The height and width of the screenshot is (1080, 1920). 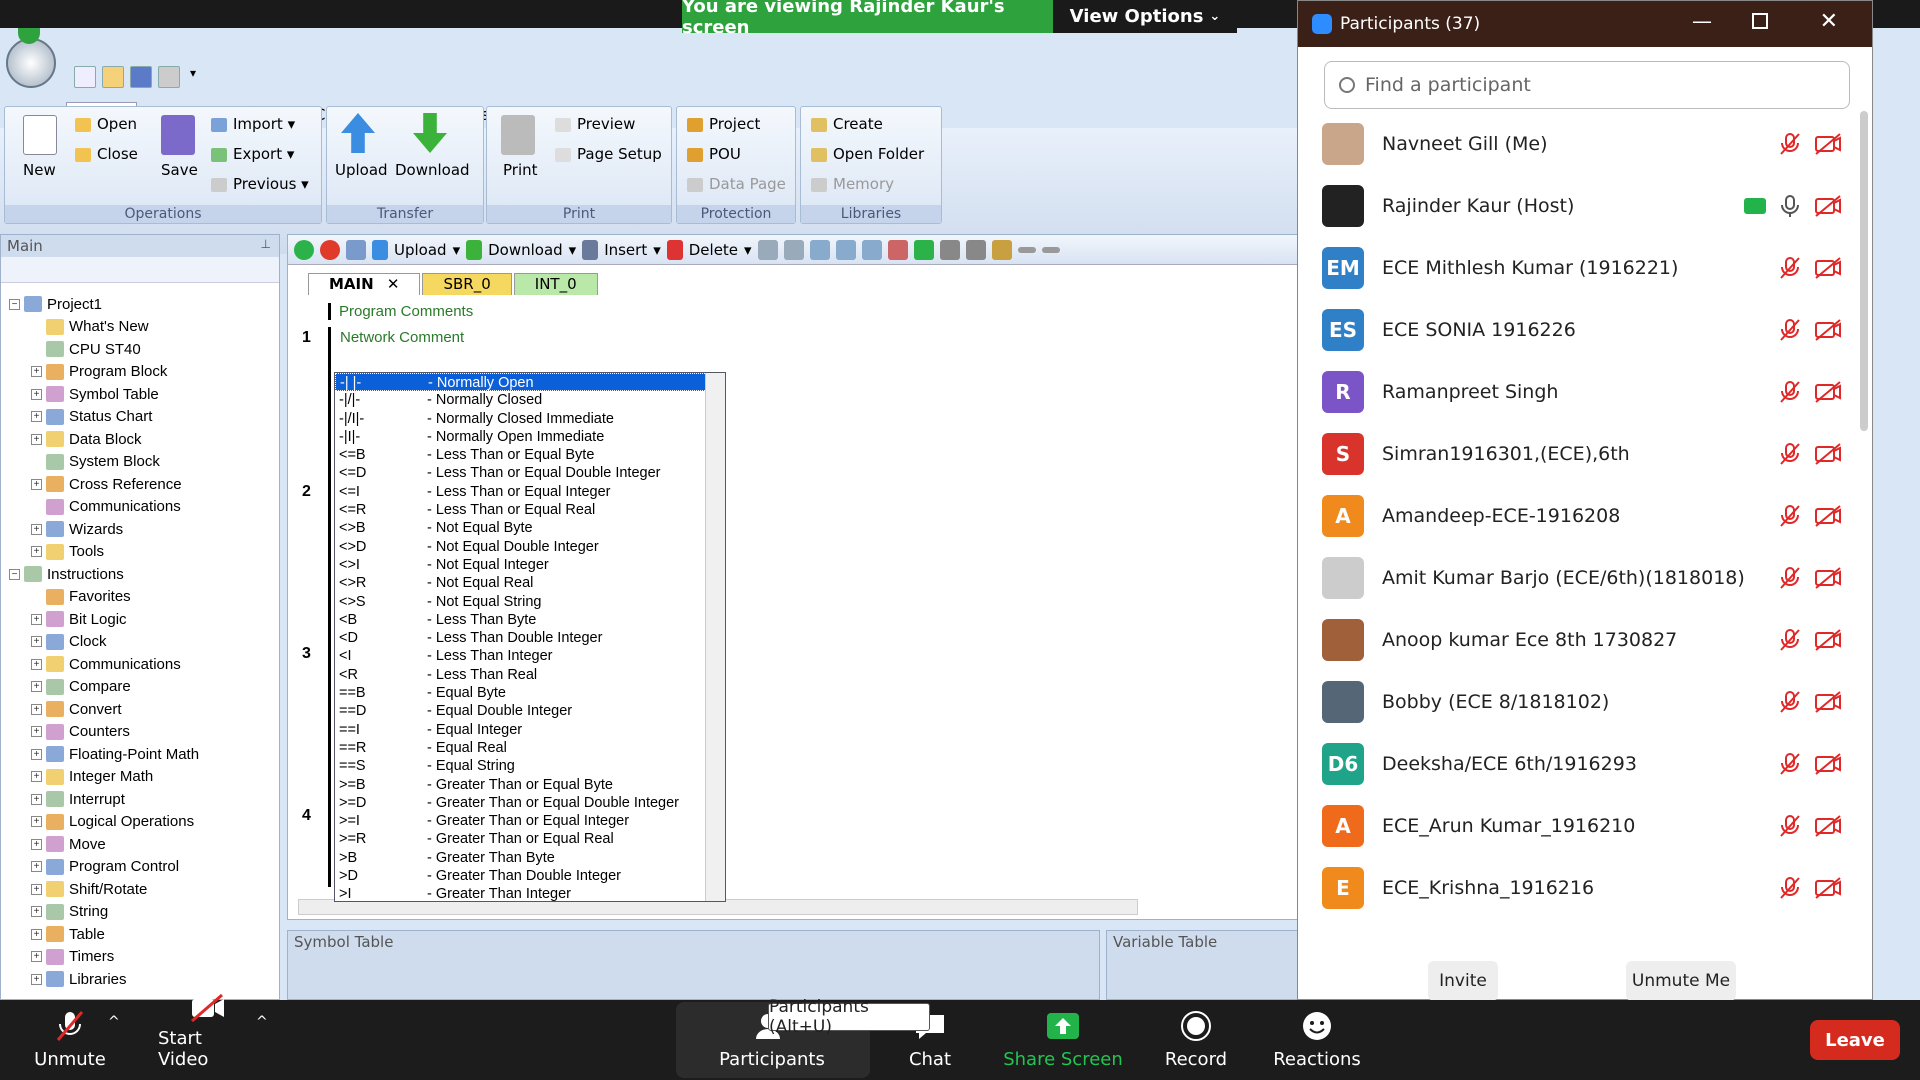 What do you see at coordinates (819, 249) in the screenshot?
I see `bookmark-icon` at bounding box center [819, 249].